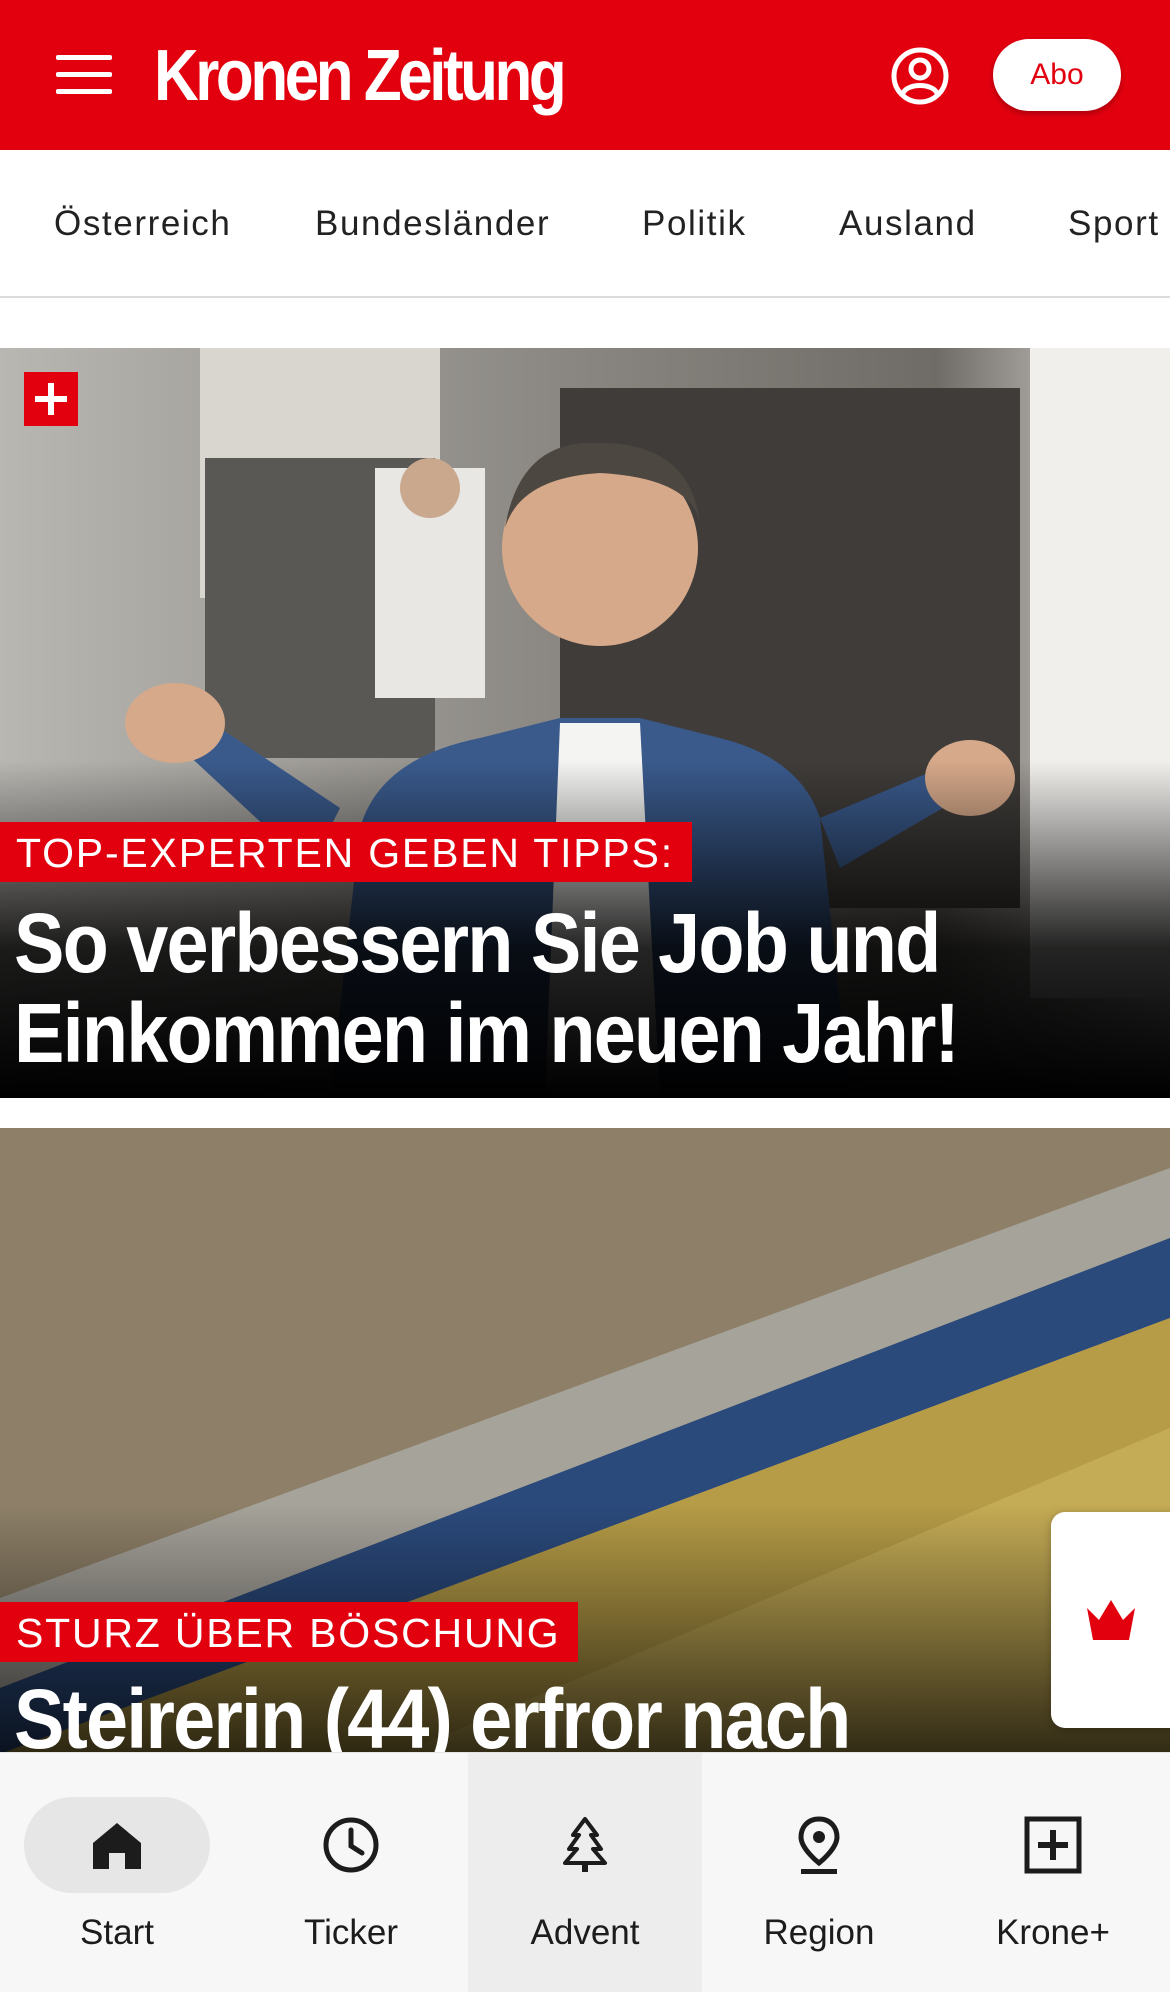 The image size is (1170, 1992). What do you see at coordinates (487, 1033) in the screenshot?
I see `headline-line: Einkommen im neuen Jahr!` at bounding box center [487, 1033].